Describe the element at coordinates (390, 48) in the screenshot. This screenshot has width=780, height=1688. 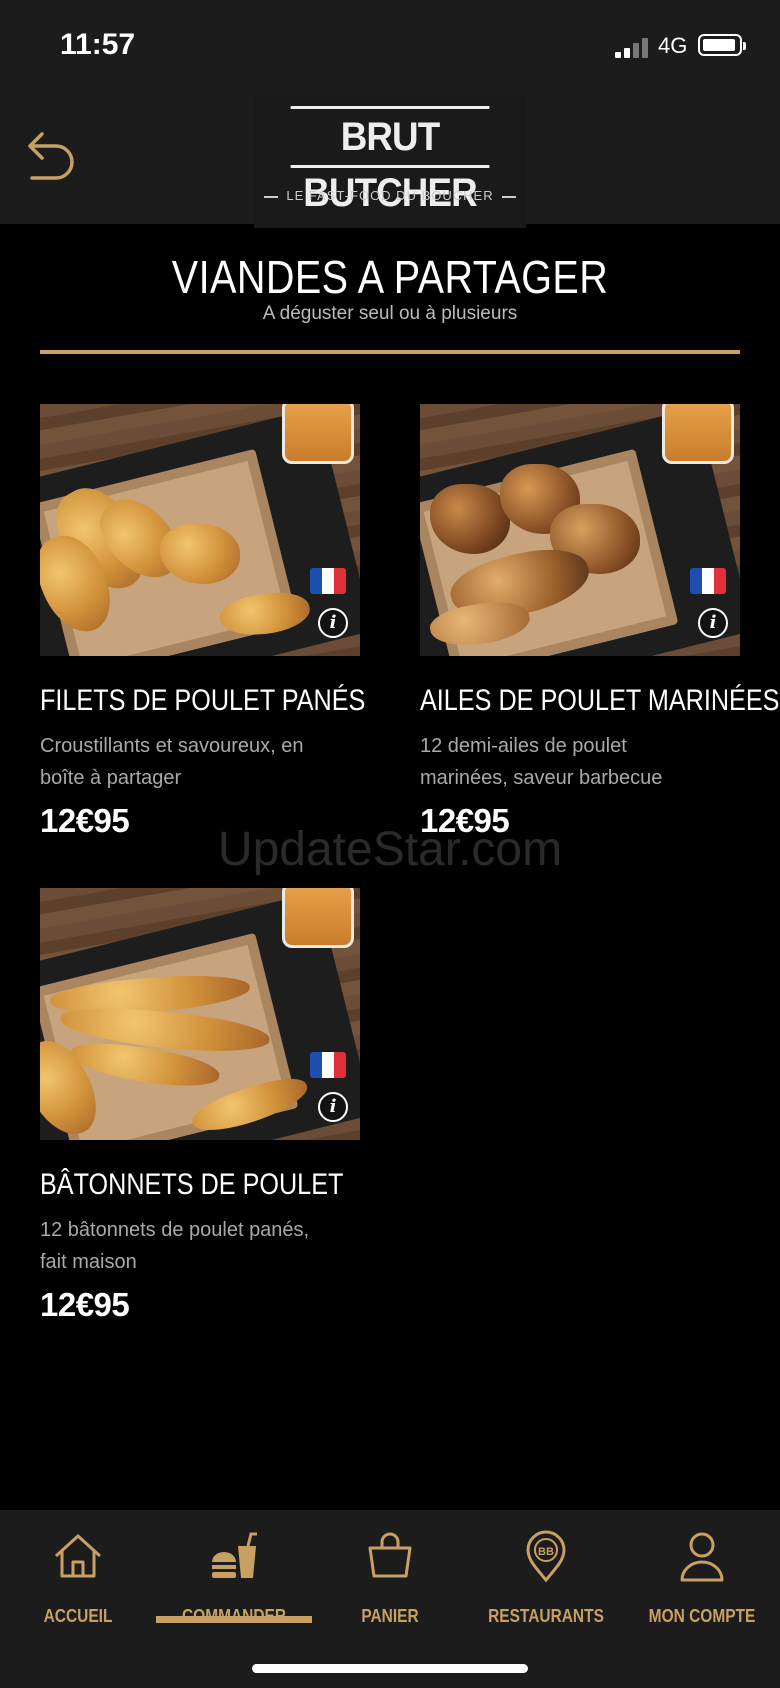
I see `status-bar: 11:57 4G` at that location.